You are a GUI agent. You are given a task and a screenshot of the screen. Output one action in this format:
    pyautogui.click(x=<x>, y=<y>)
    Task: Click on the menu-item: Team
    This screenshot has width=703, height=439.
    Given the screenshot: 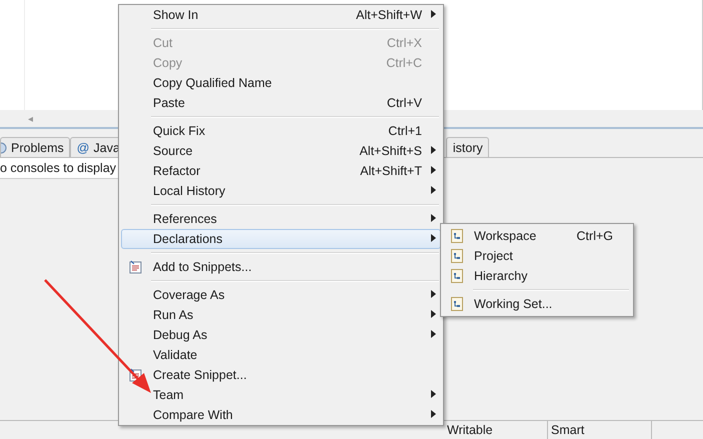 What is the action you would take?
    pyautogui.click(x=281, y=395)
    